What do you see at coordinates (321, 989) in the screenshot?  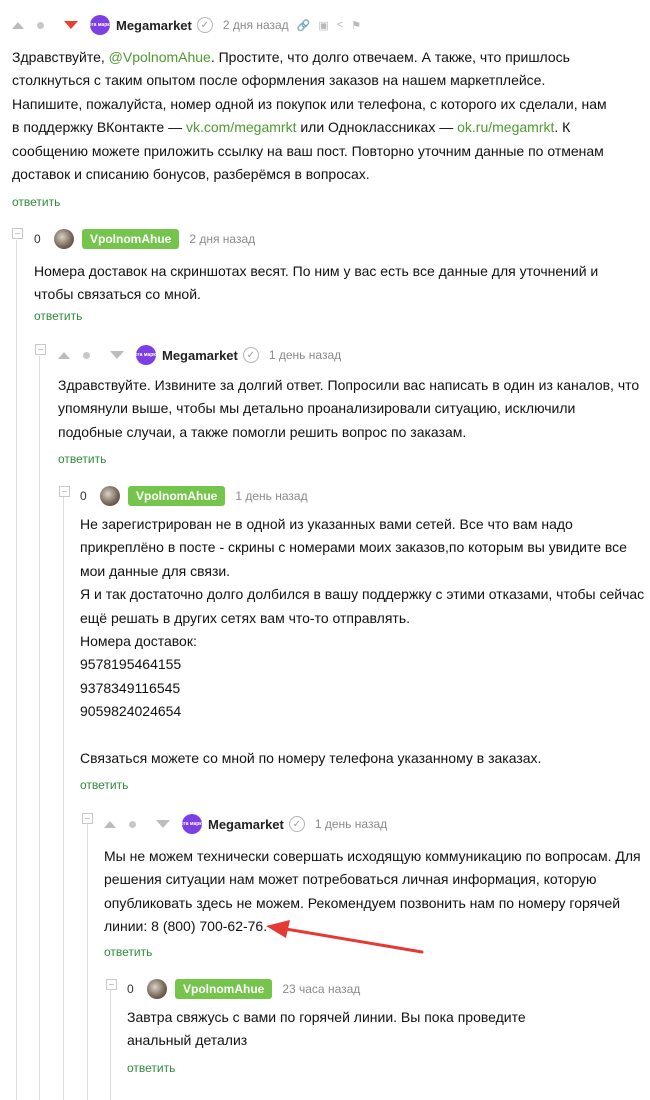 I see `timestamp: 23 часа назад` at bounding box center [321, 989].